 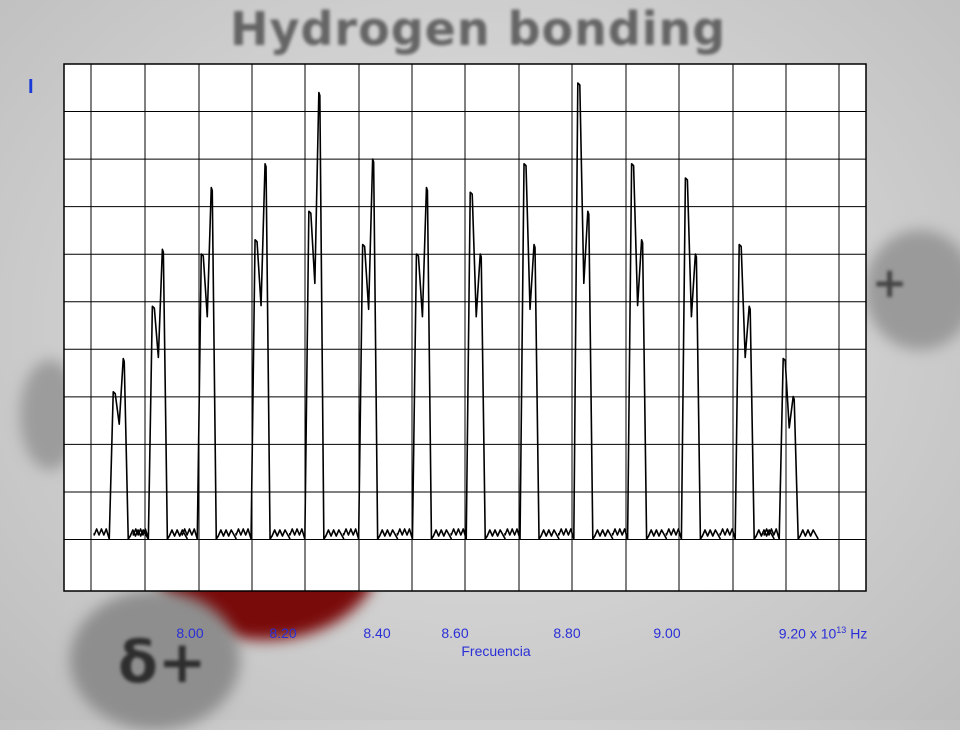 I want to click on x-tick-label: 9.00, so click(x=667, y=633).